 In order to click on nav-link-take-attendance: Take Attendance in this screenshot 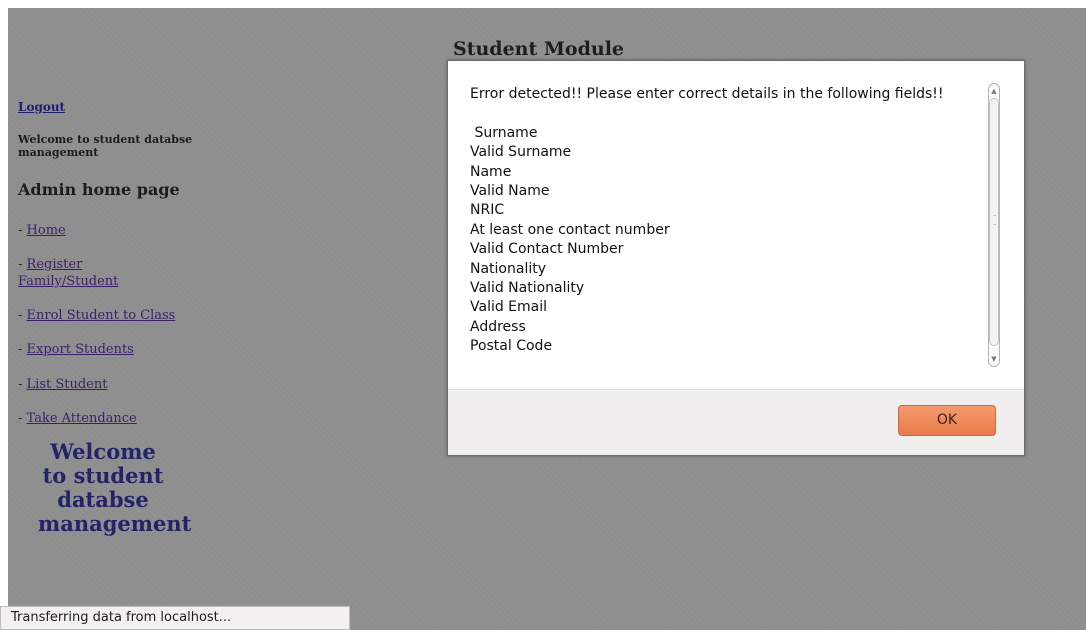, I will do `click(82, 418)`.